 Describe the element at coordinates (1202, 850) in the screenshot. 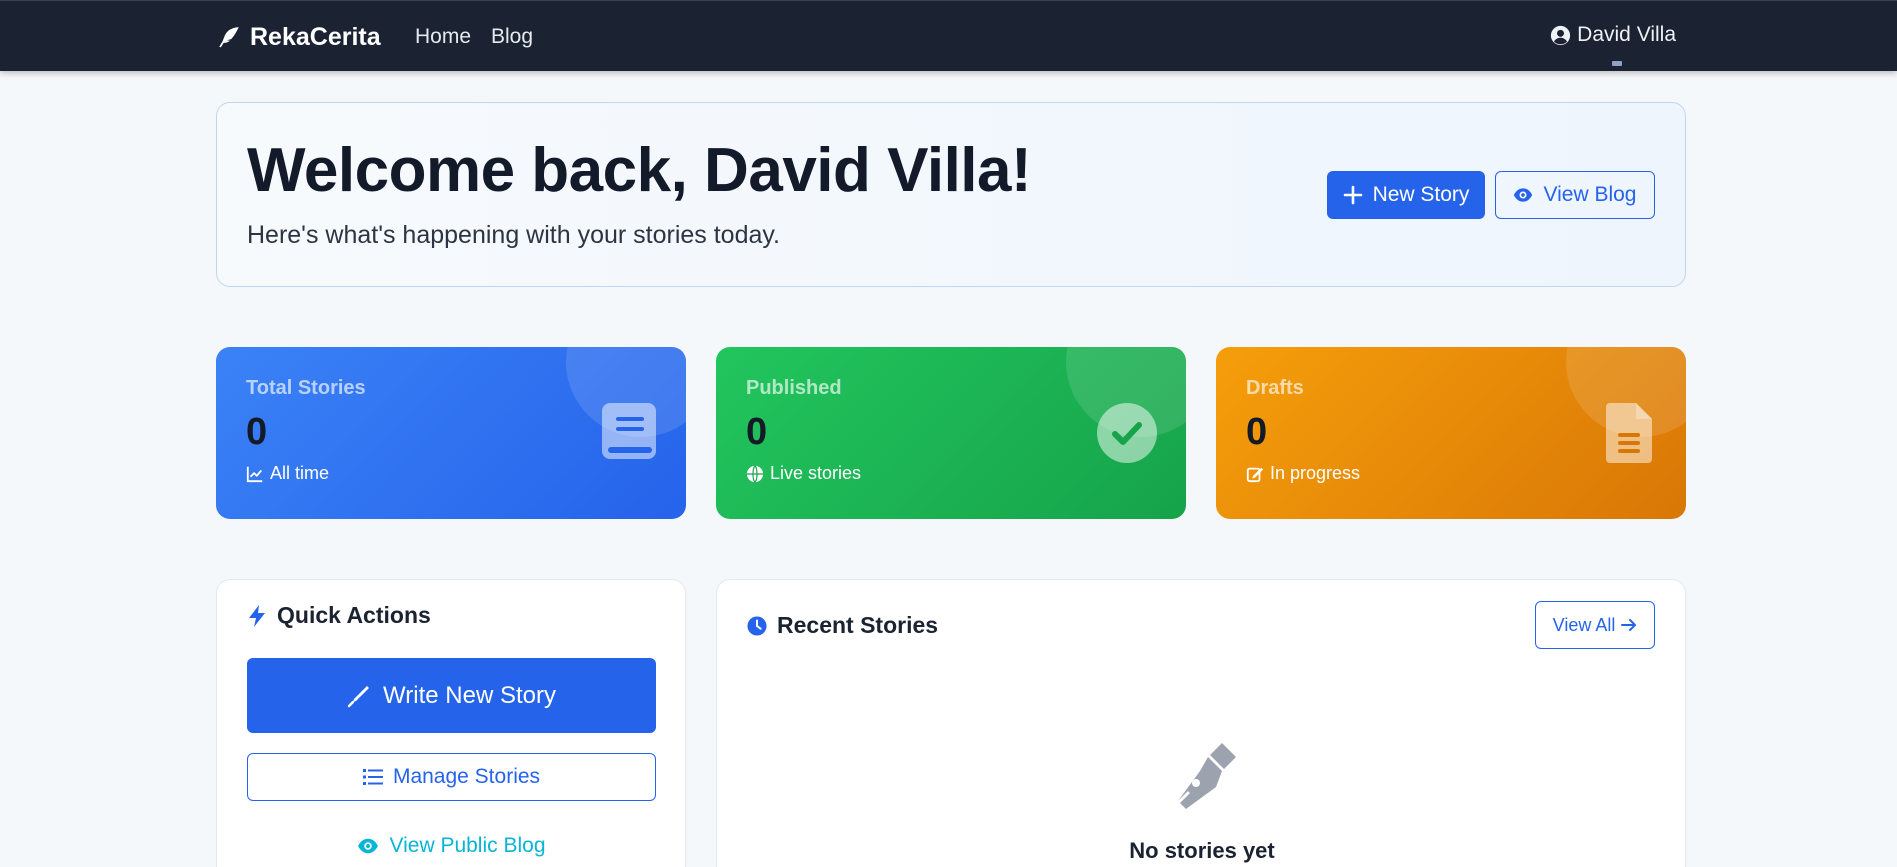

I see `empty-state-text: No stories yet` at that location.